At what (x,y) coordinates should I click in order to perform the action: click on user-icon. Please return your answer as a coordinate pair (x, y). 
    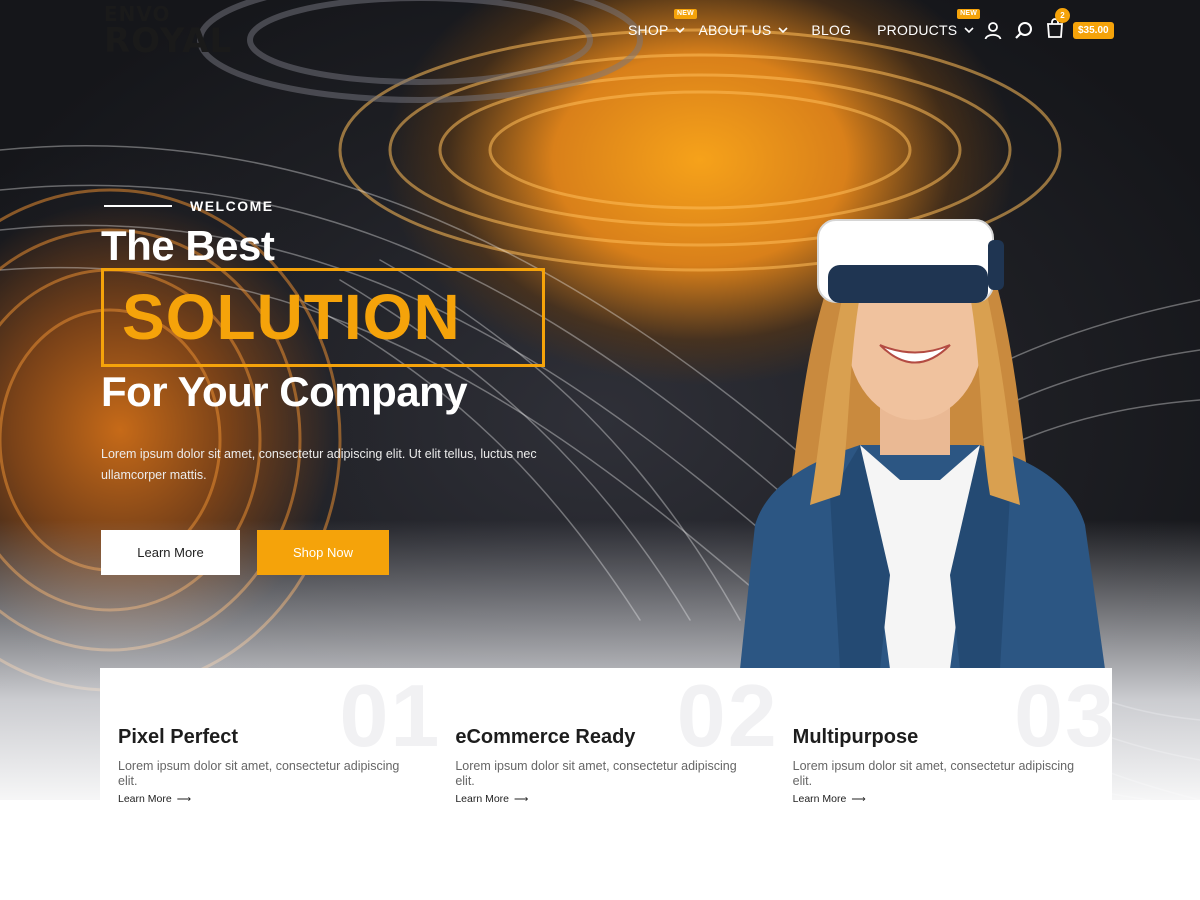
    Looking at the image, I should click on (993, 31).